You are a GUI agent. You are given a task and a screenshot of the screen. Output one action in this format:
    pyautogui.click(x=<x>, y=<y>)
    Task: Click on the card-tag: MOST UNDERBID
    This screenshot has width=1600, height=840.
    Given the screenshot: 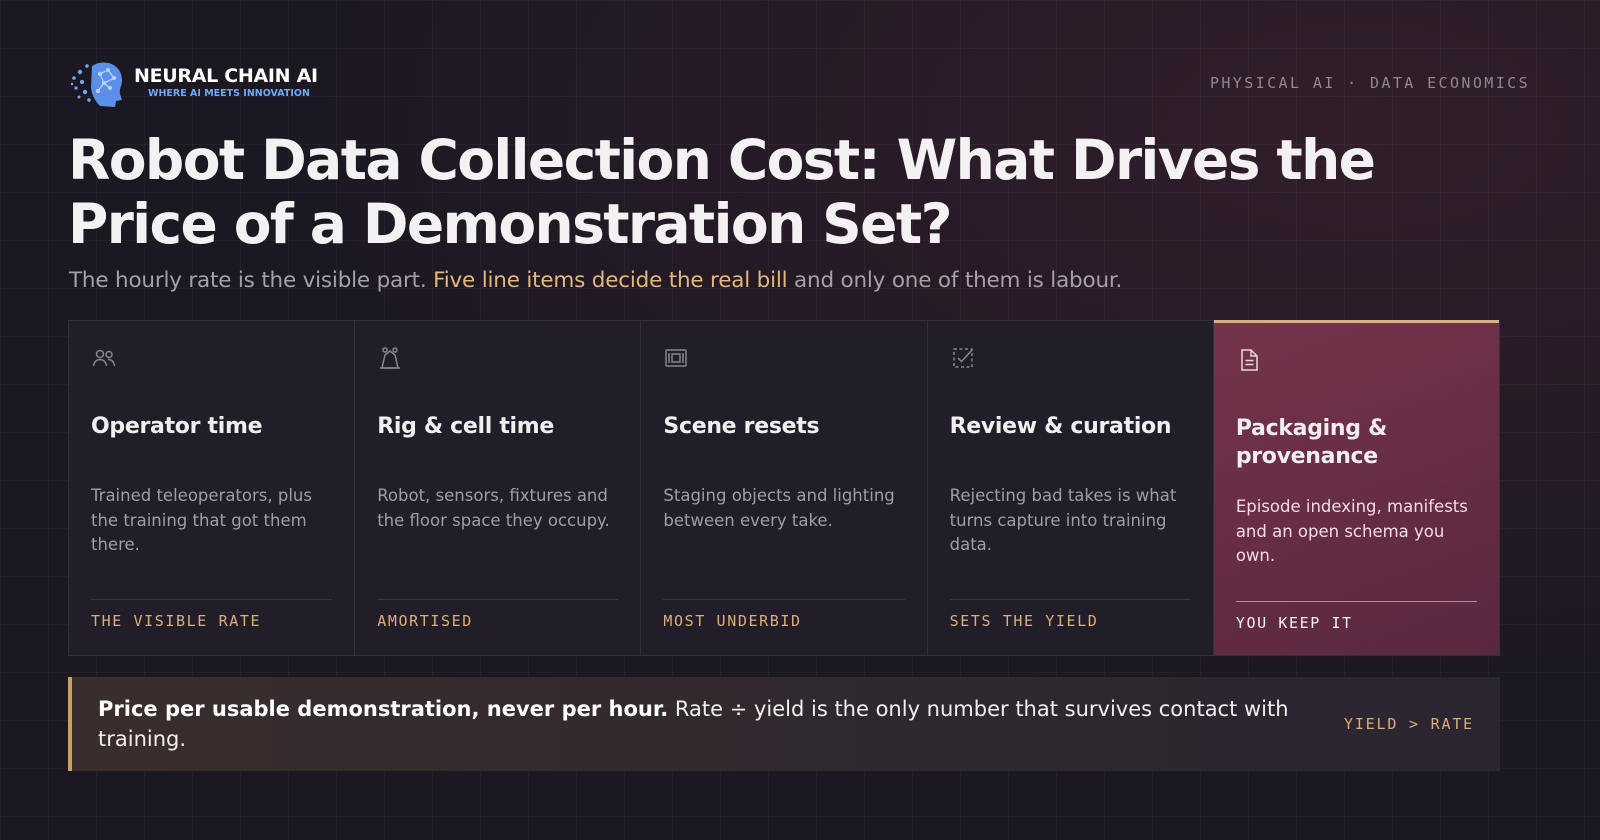 What is the action you would take?
    pyautogui.click(x=732, y=621)
    